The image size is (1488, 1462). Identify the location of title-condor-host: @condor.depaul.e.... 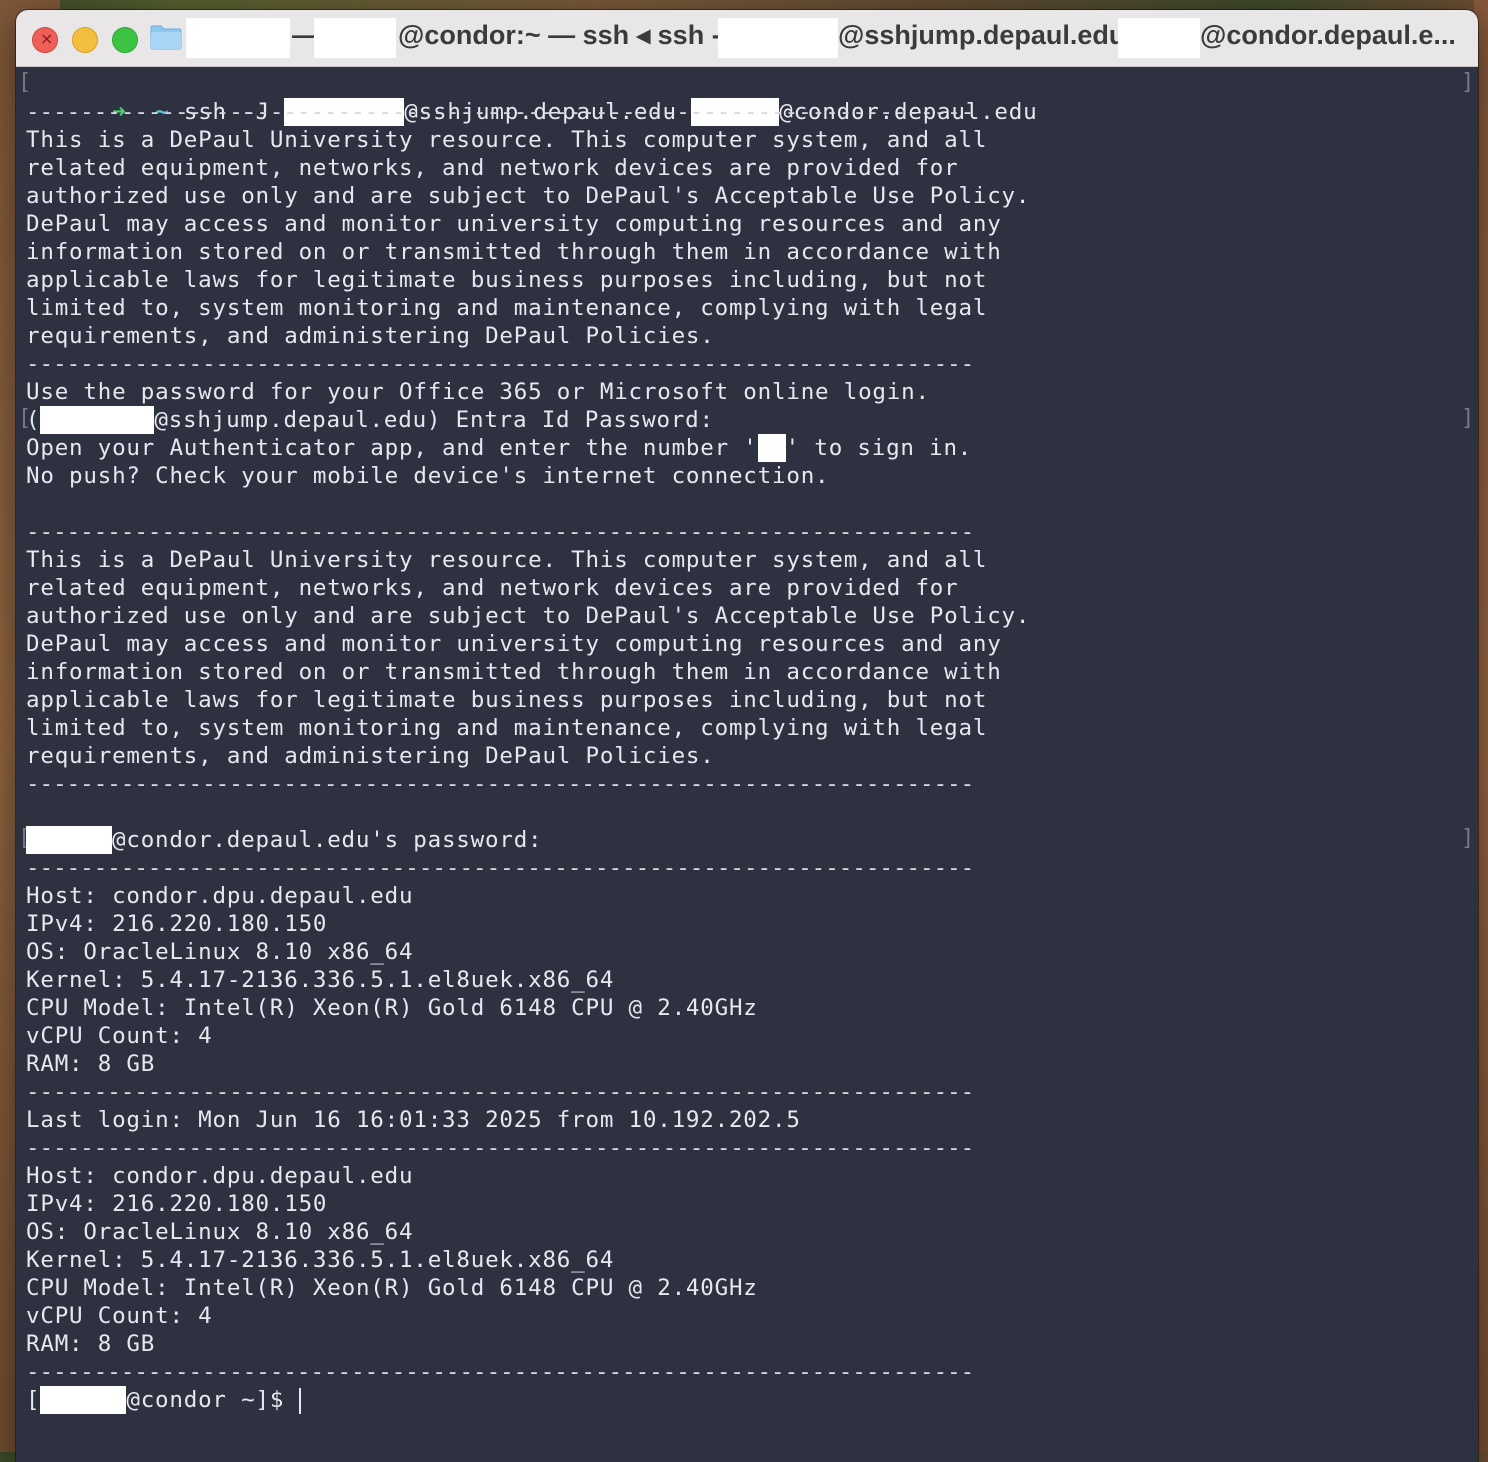
(1328, 35).